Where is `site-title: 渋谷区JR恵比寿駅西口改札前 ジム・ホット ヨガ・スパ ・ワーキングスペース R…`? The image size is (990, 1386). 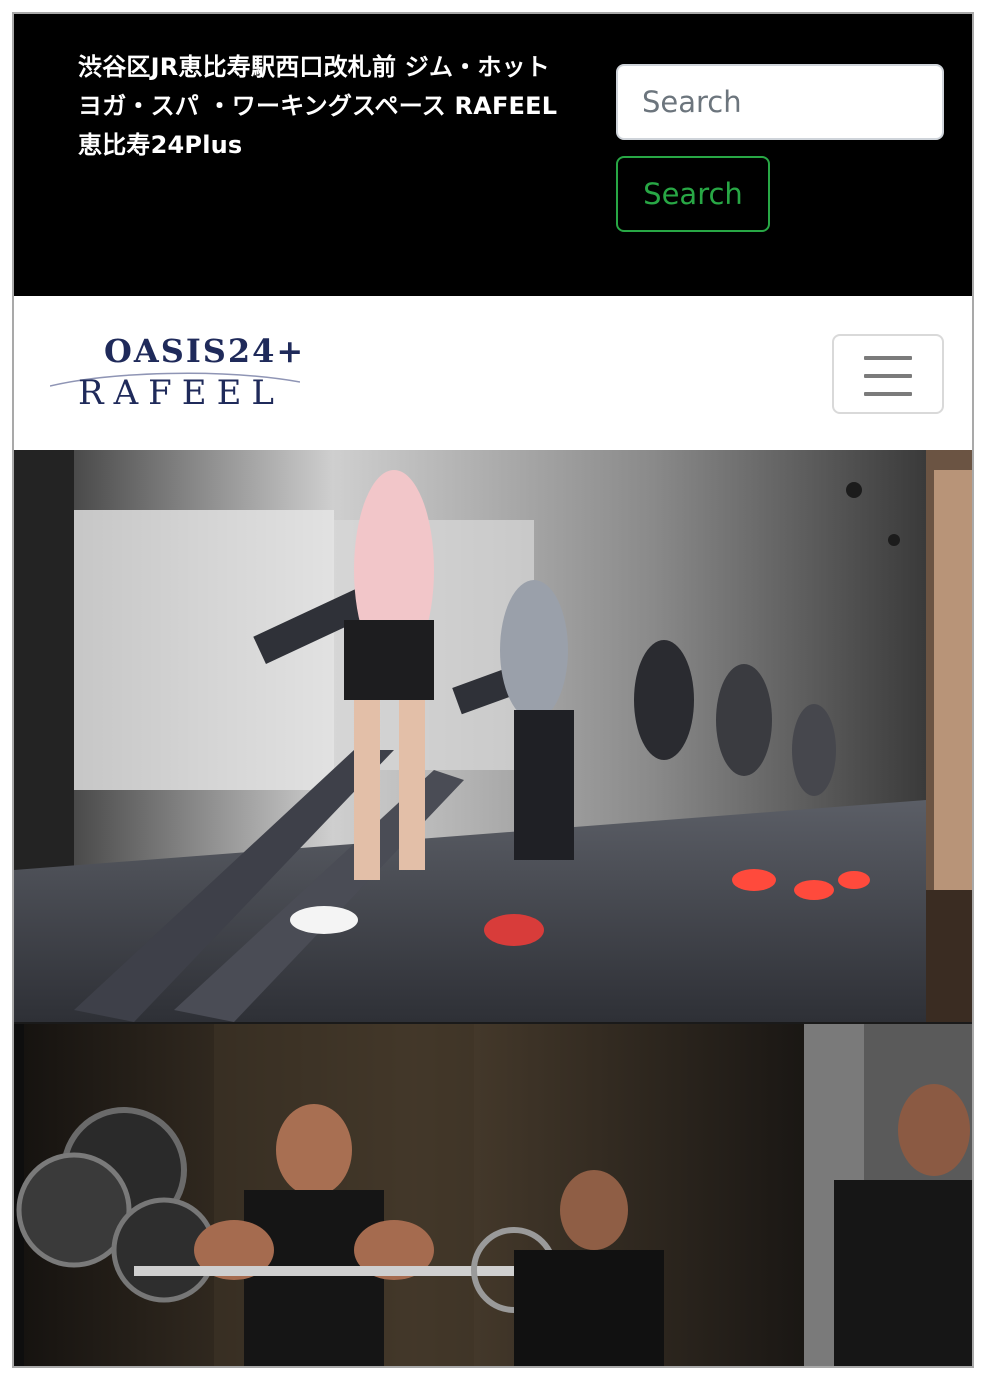
site-title: 渋谷区JR恵比寿駅西口改札前 ジム・ホット ヨガ・スパ ・ワーキングスペース R… is located at coordinates (338, 106).